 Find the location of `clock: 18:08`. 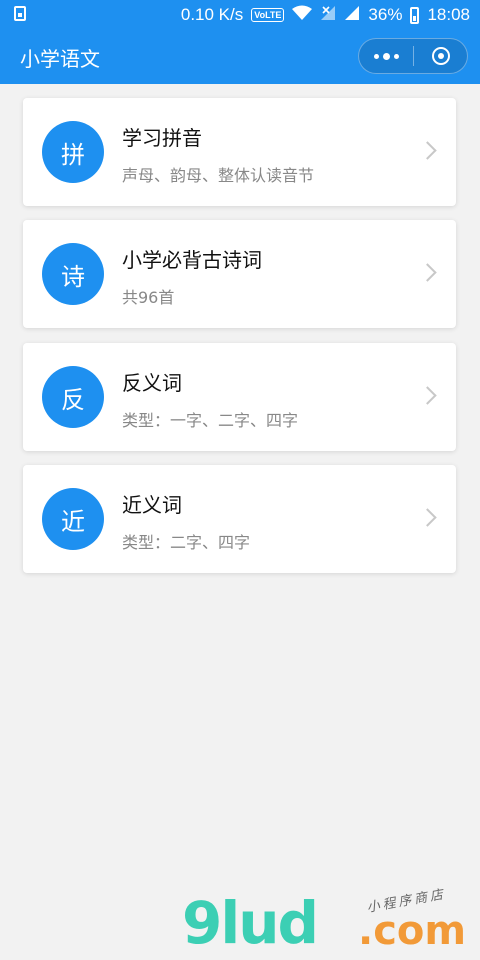

clock: 18:08 is located at coordinates (448, 14).